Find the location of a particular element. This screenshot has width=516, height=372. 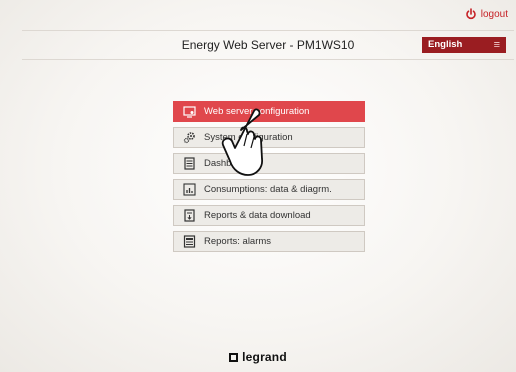

brand-name: legrand is located at coordinates (264, 357).